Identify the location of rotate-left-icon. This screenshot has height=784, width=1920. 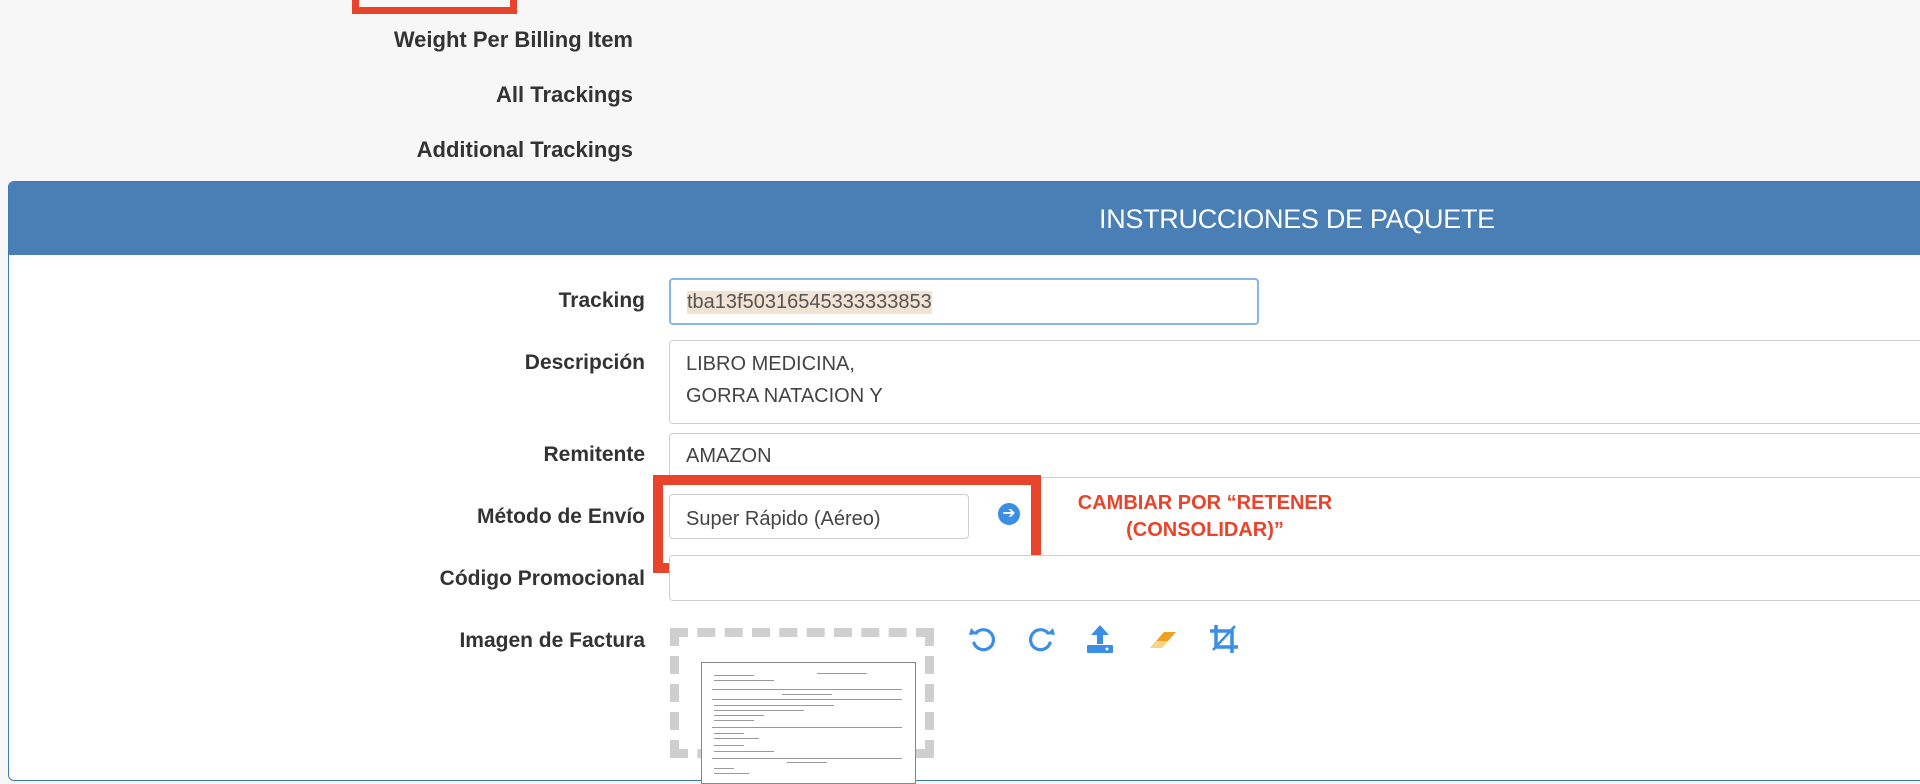
(983, 639).